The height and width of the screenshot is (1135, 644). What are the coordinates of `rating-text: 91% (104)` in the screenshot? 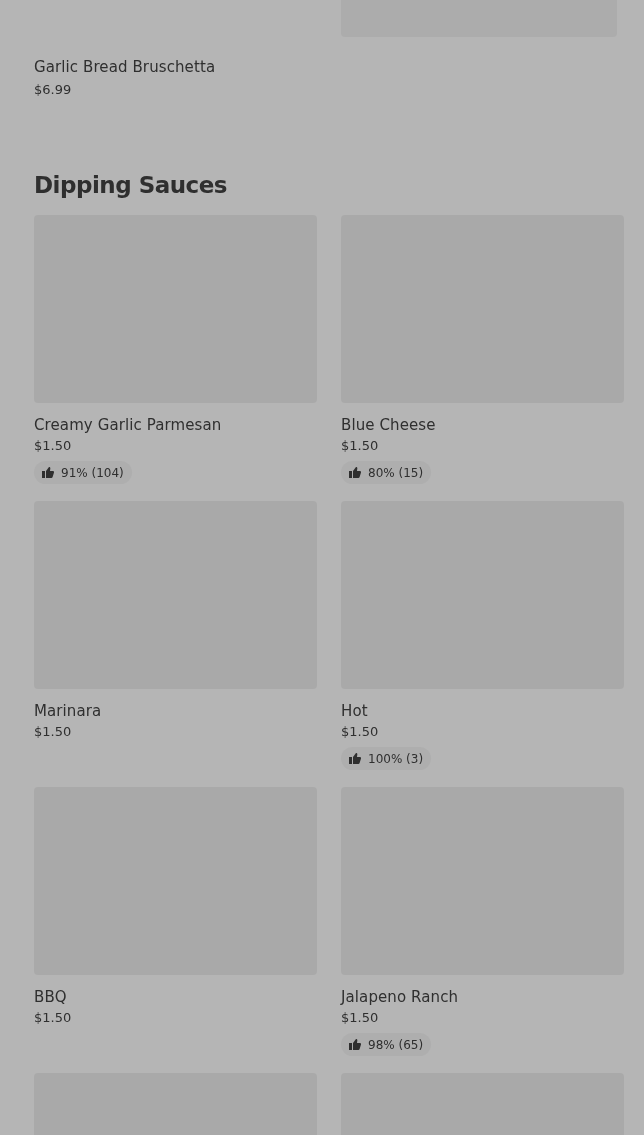 It's located at (92, 472).